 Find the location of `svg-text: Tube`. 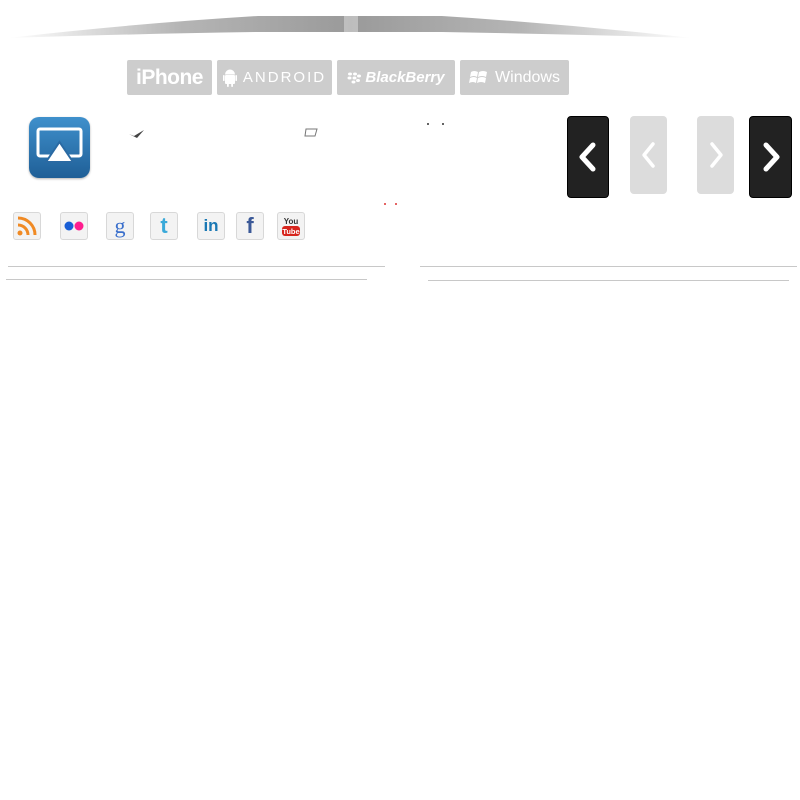

svg-text: Tube is located at coordinates (290, 231).